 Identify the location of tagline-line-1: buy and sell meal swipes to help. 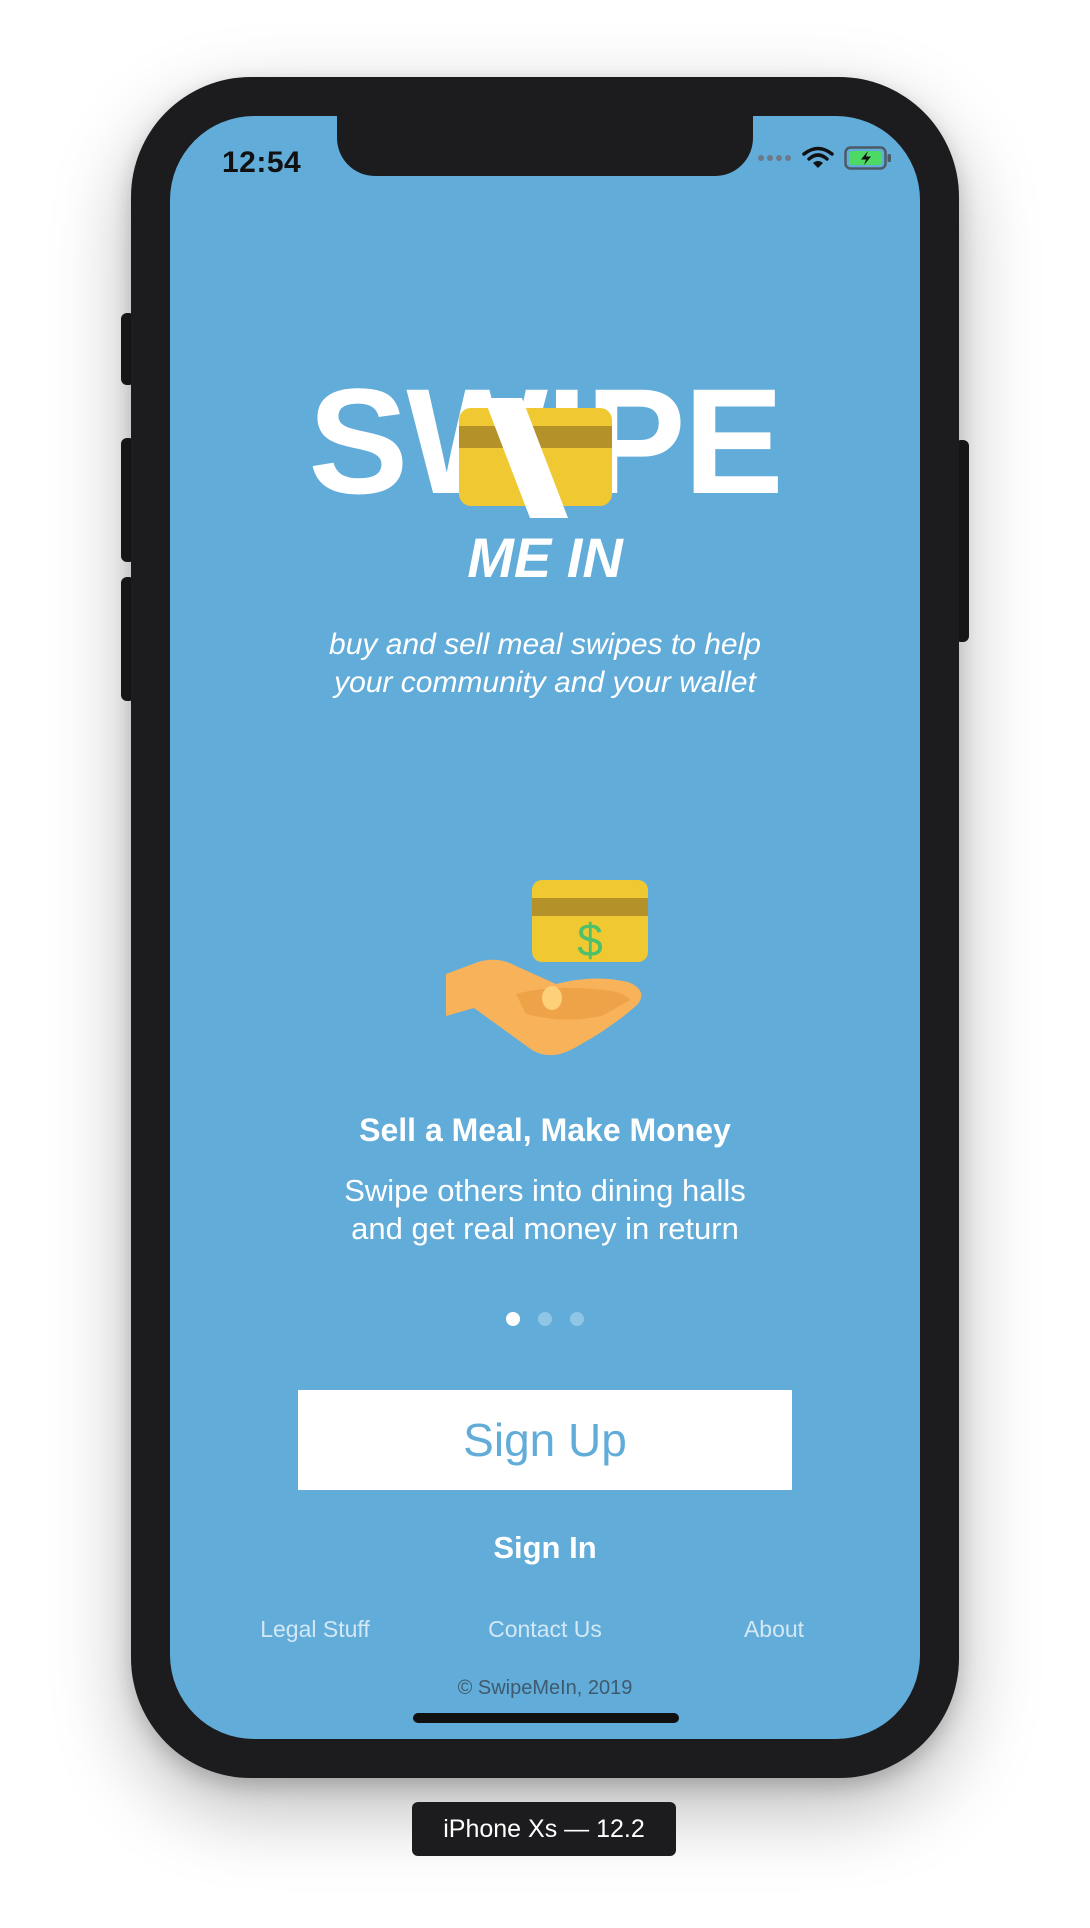
(545, 644).